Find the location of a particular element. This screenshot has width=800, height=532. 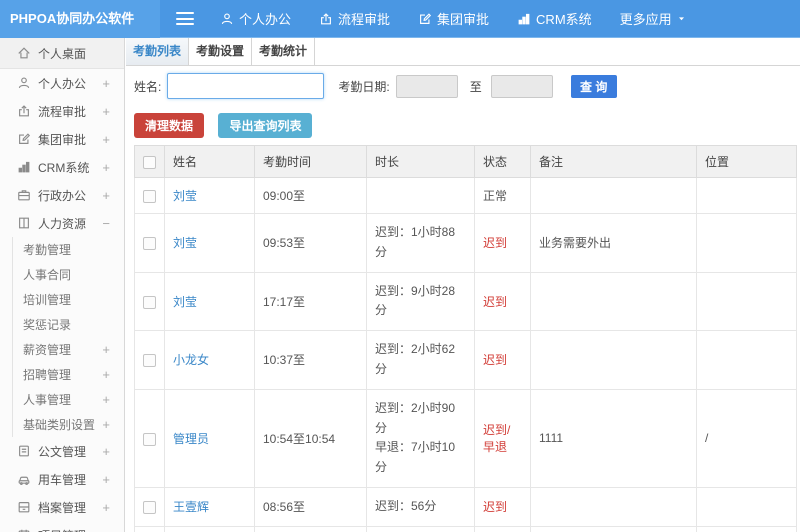

sidebar-subitem-招聘管理: 招聘管理 + is located at coordinates (68, 374).